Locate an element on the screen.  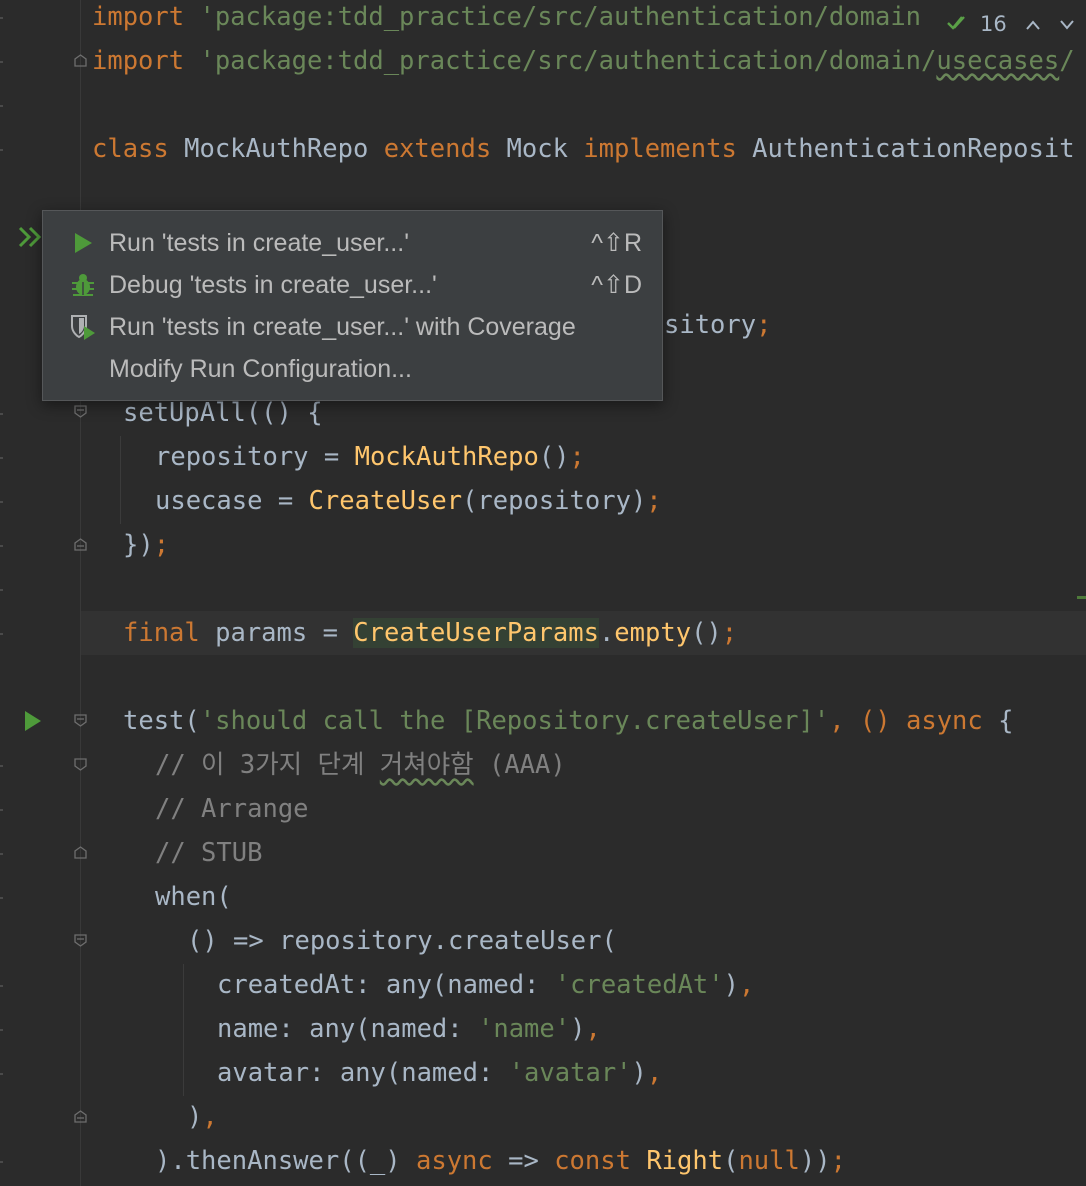
coverage-icon is located at coordinates (83, 327).